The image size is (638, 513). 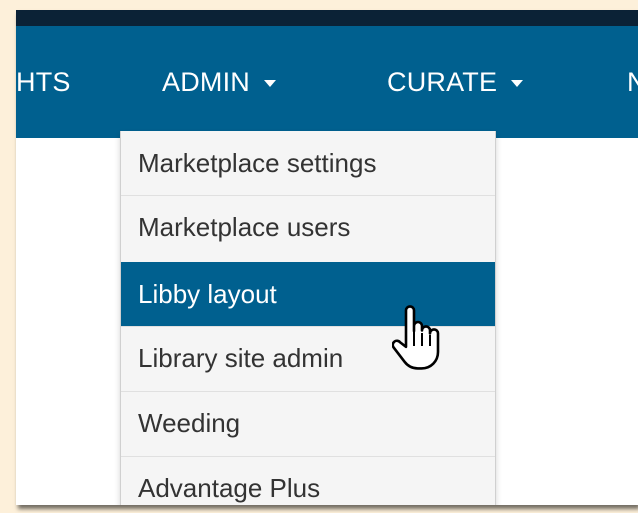 I want to click on menu-item-label: Marketplace users, so click(x=244, y=227).